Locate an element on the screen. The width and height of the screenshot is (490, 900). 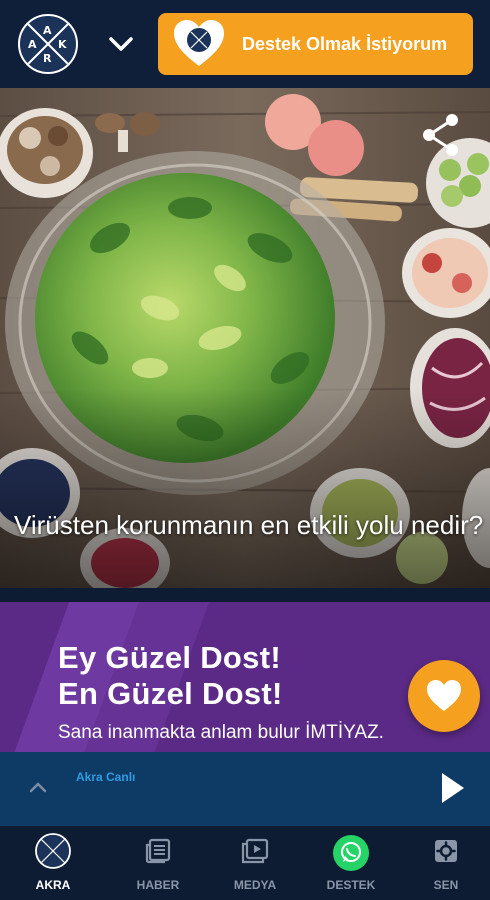
support-button-label: Destek Olmak İstiyorum is located at coordinates (345, 44).